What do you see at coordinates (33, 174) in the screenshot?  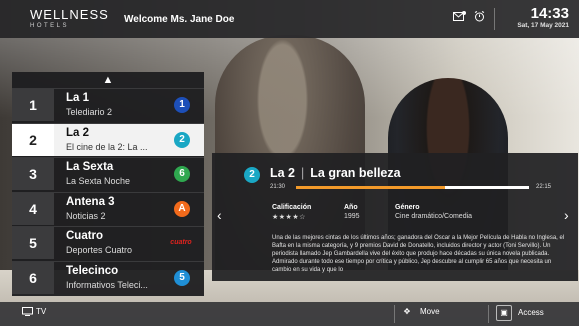 I see `channel-number: 3` at bounding box center [33, 174].